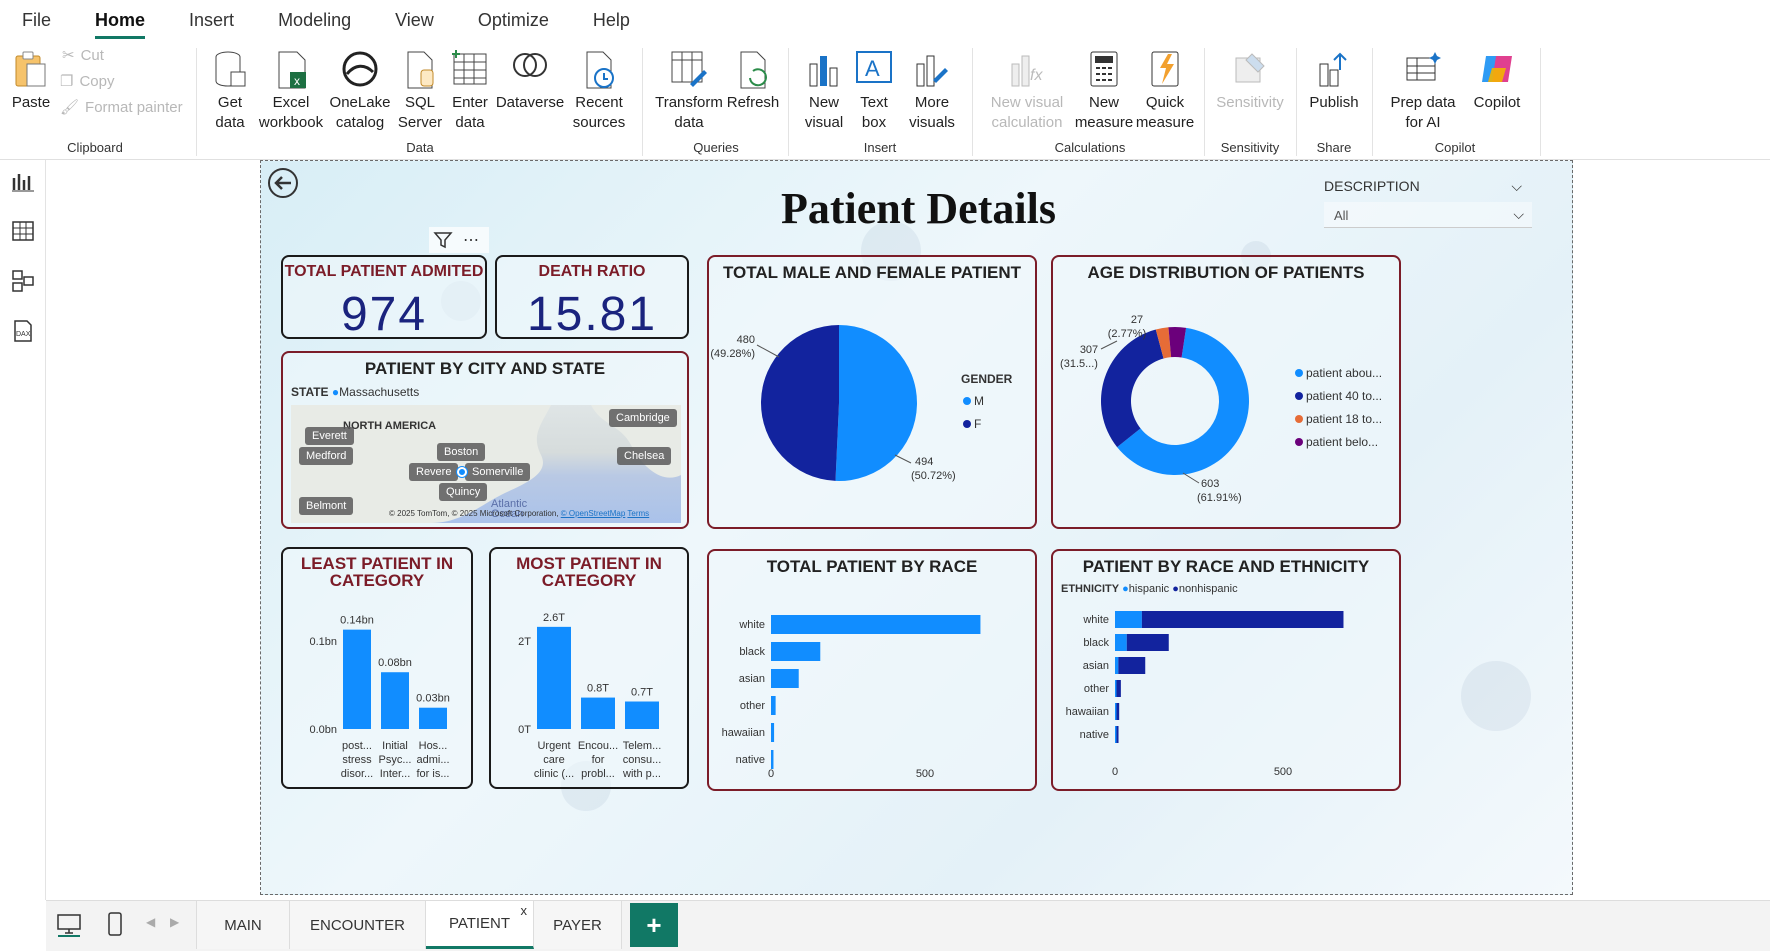 This screenshot has height=951, width=1770. What do you see at coordinates (498, 472) in the screenshot?
I see `city-label: Somerville` at bounding box center [498, 472].